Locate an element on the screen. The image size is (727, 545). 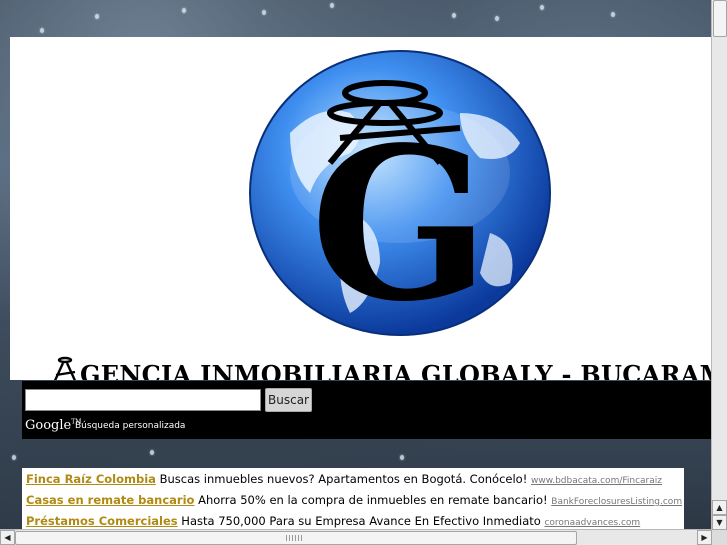
scroll-down-icon: ▼ is located at coordinates (719, 522).